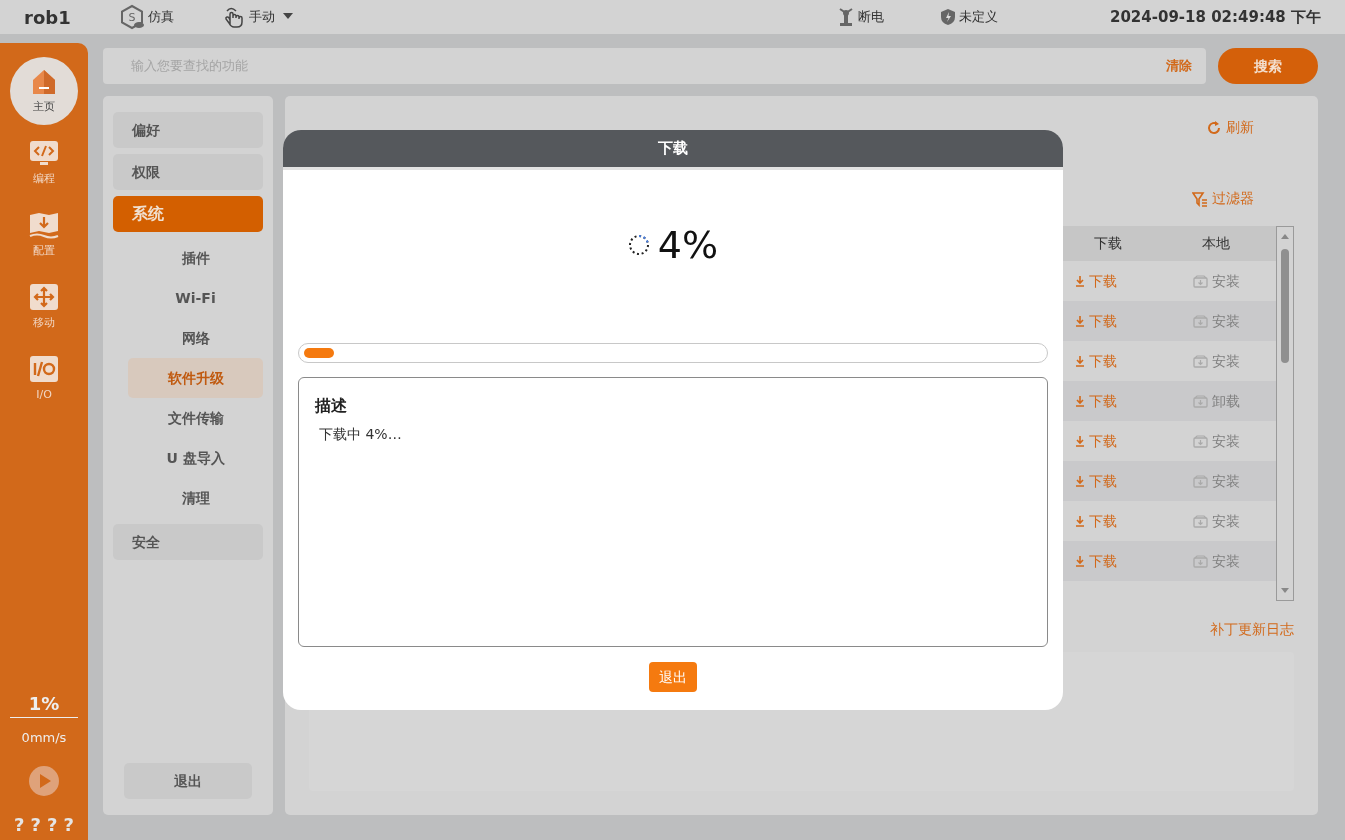  I want to click on patch-log-link: 补丁更新日志, so click(1252, 629).